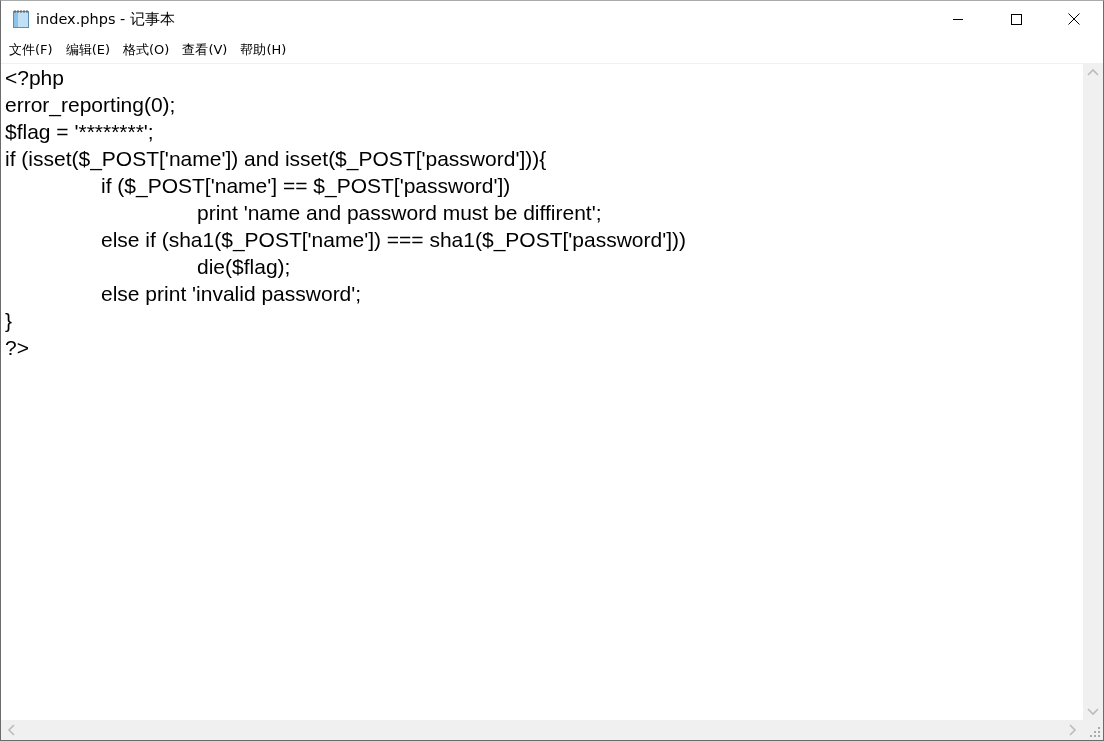 The height and width of the screenshot is (741, 1104). I want to click on resize-grip-icon, so click(1095, 732).